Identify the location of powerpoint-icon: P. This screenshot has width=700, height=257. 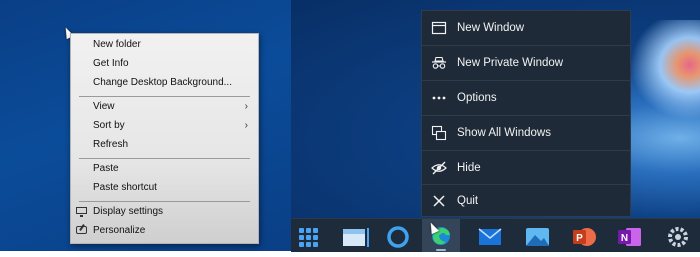
(584, 237).